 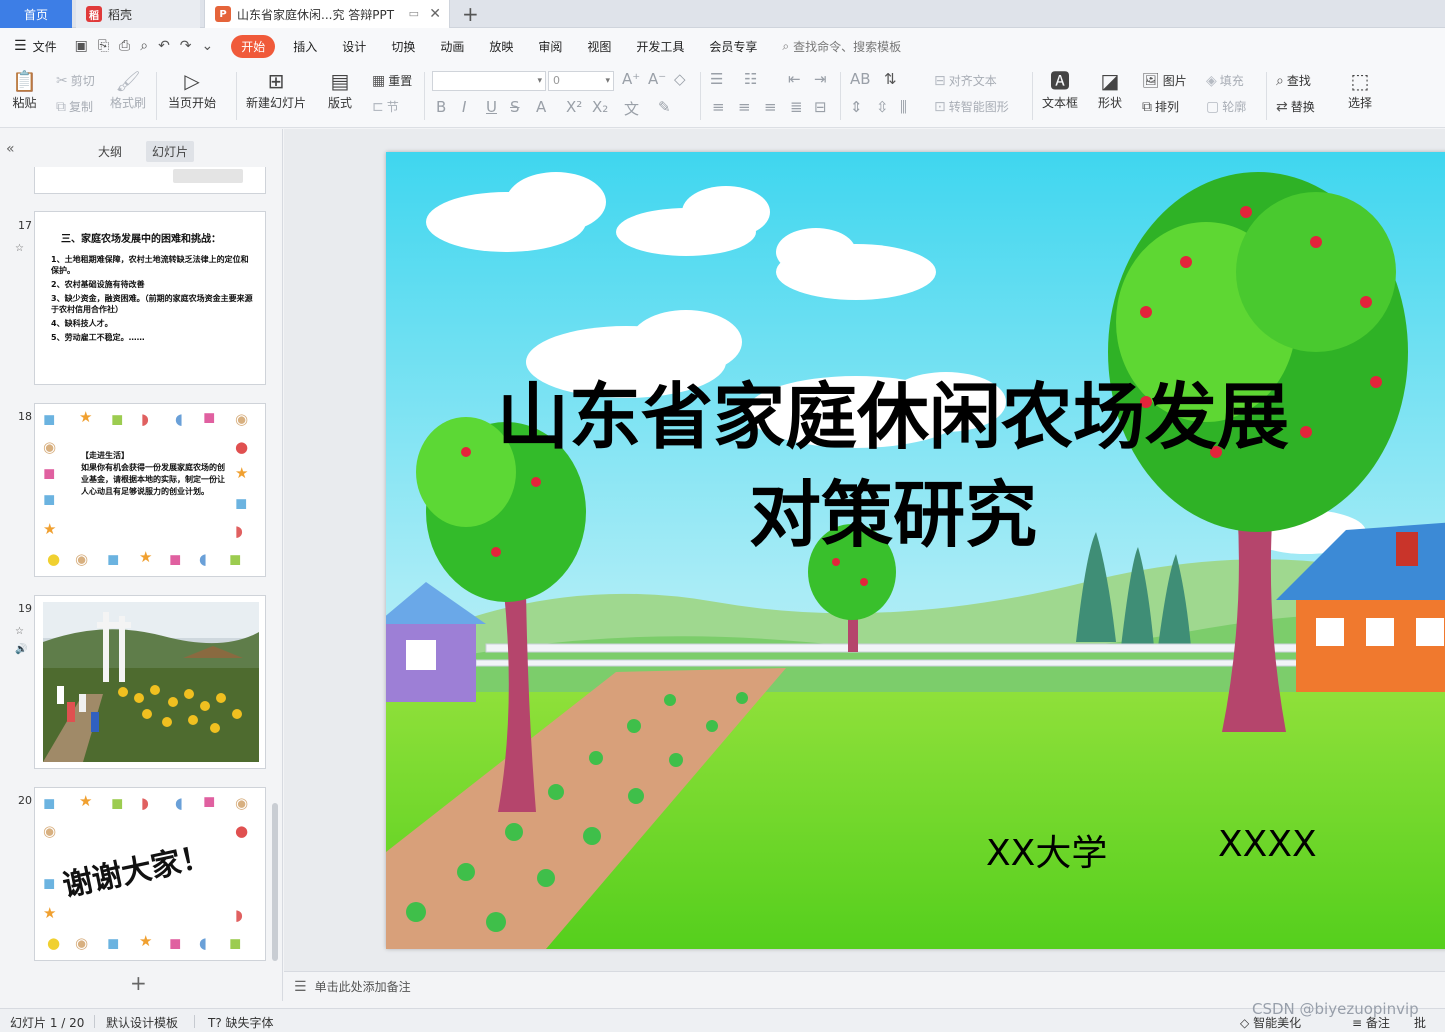 I want to click on tab-document: P 山东省家庭休闲...究 答辩PPT ▭ ✕, so click(x=327, y=14).